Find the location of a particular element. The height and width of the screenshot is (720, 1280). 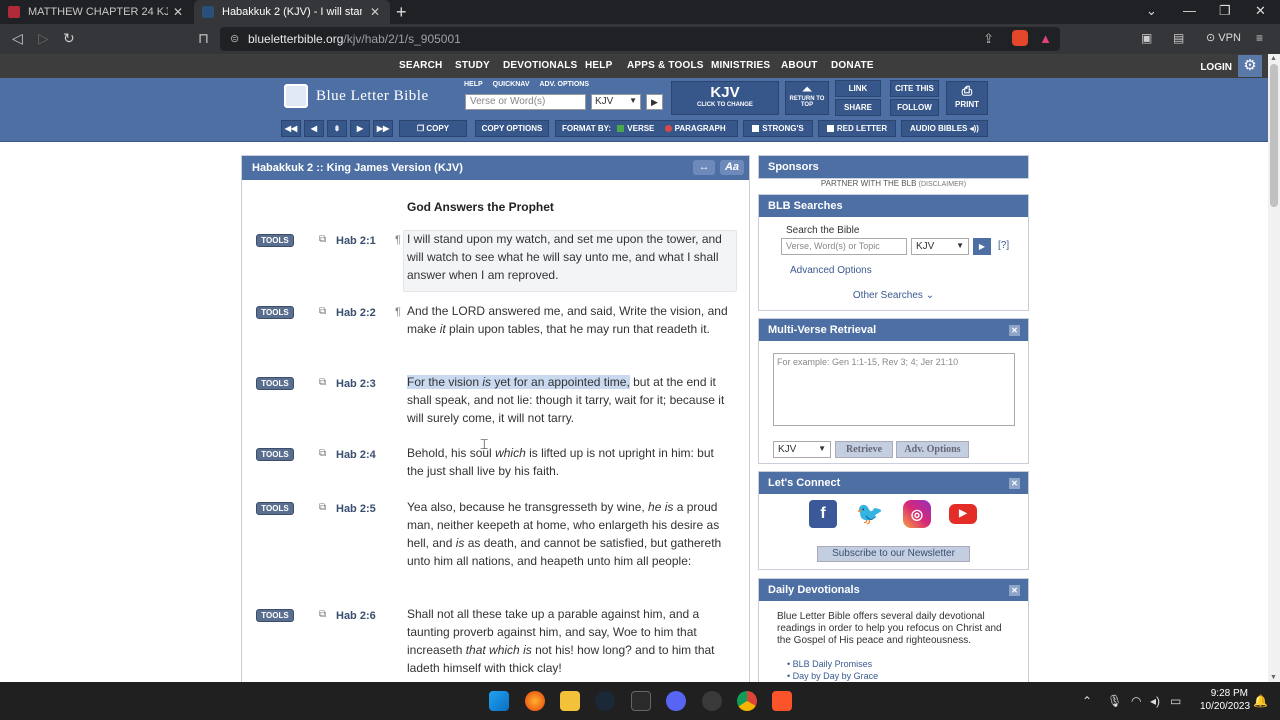

brave-icon is located at coordinates (782, 701).